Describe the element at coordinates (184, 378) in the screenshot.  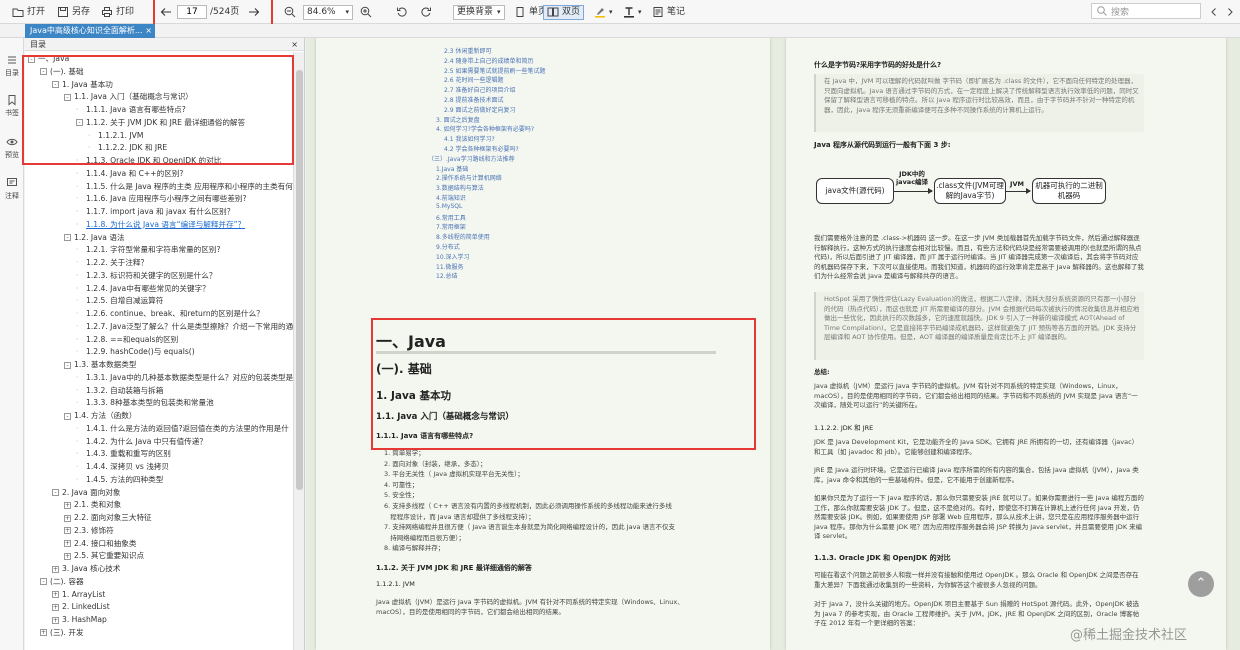
I see `toc-item: · 1.3.1. Java中的几种基本数据类型是什么？对应的包装类型是` at that location.